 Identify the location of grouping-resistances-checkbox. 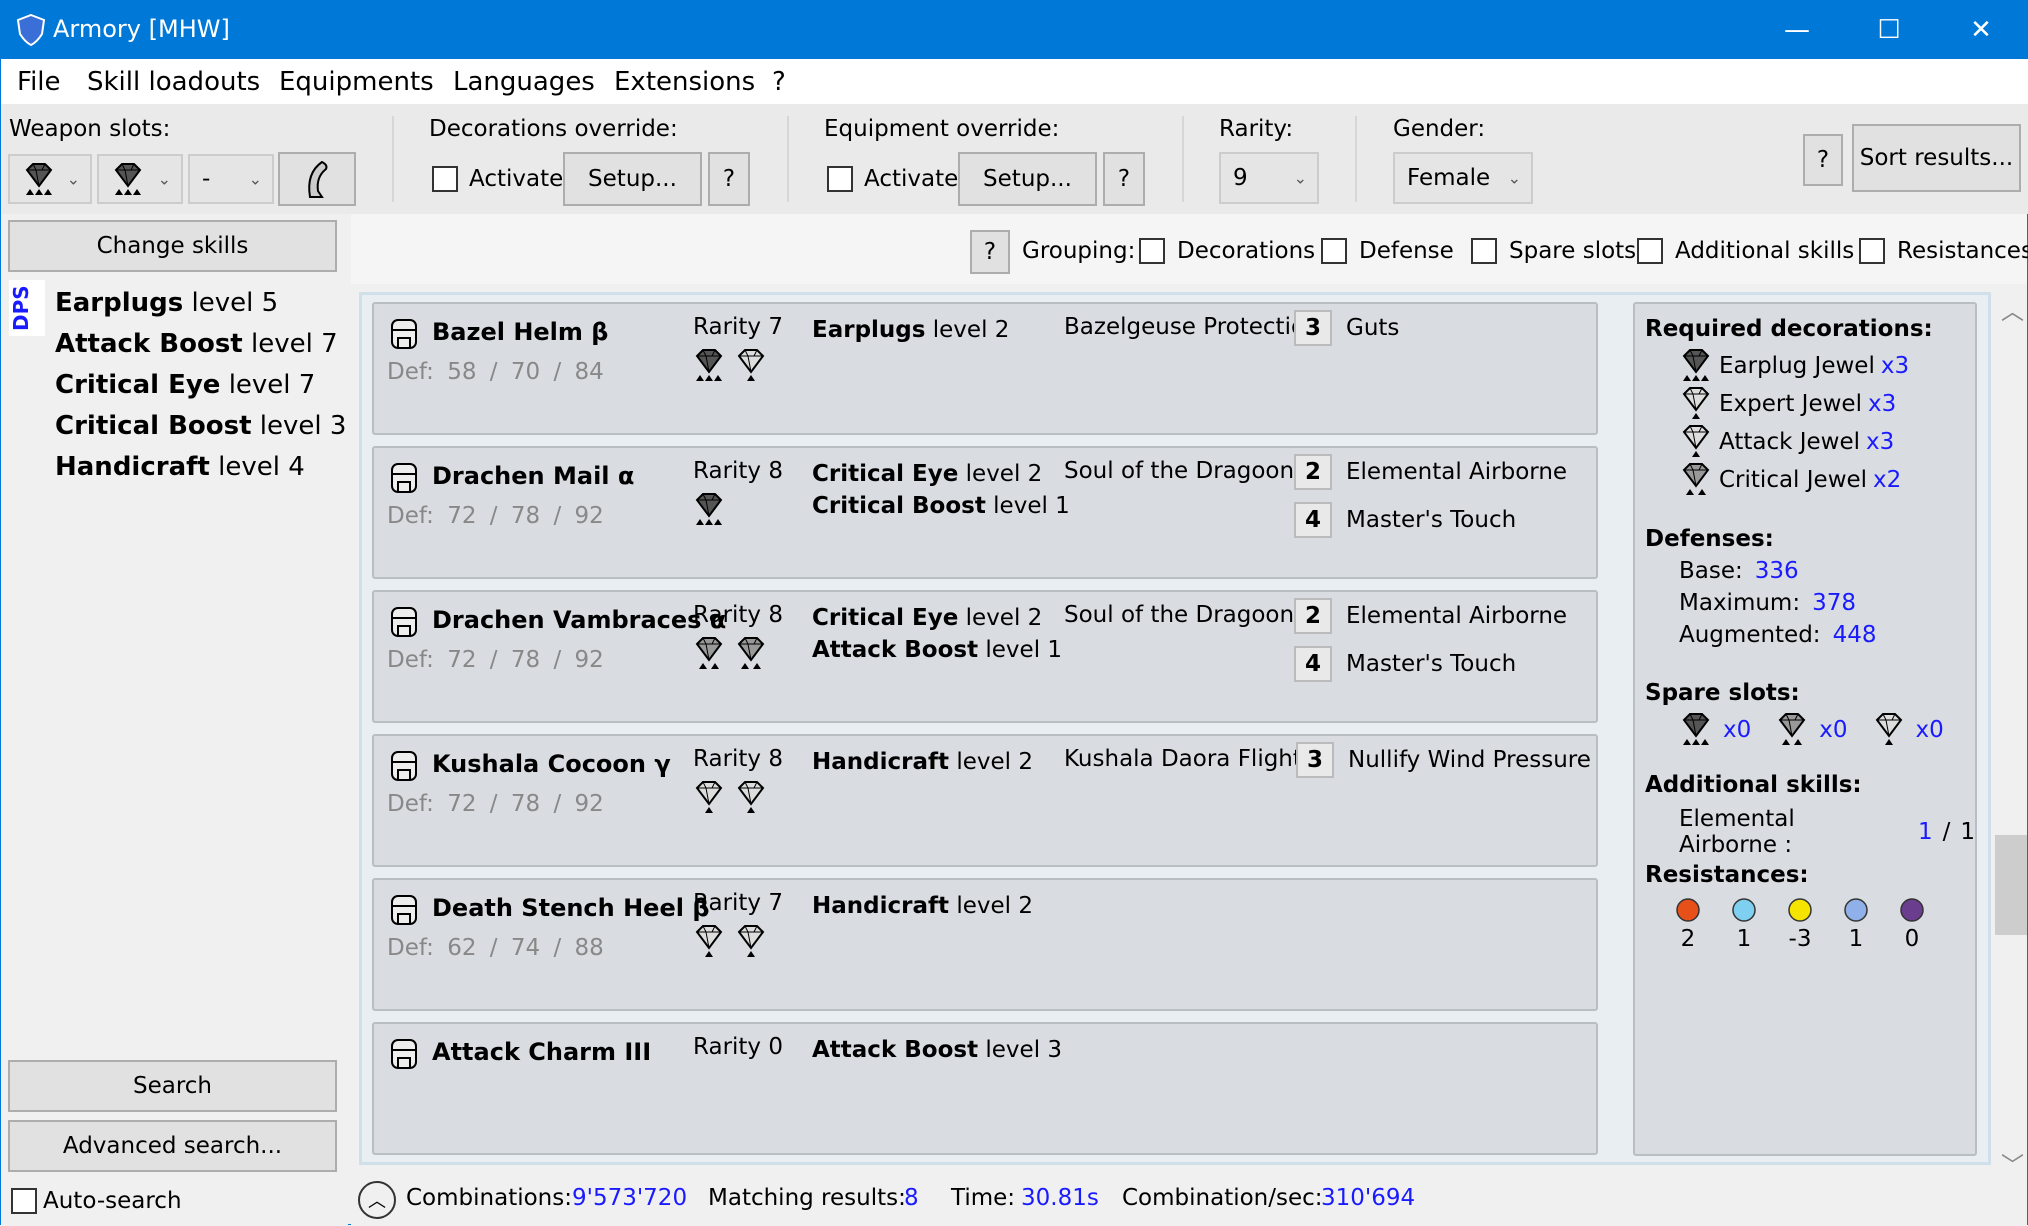
(1872, 251).